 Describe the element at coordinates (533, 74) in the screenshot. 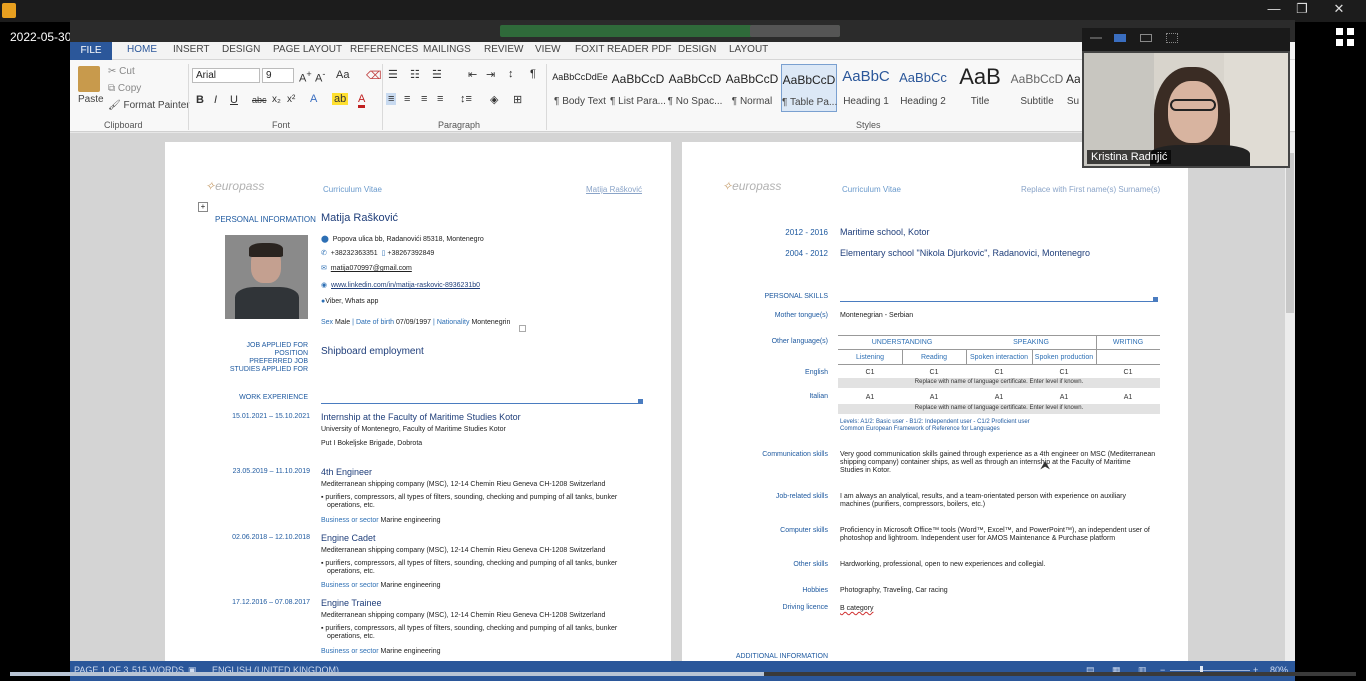

I see `show-formatting-icon: ¶` at that location.